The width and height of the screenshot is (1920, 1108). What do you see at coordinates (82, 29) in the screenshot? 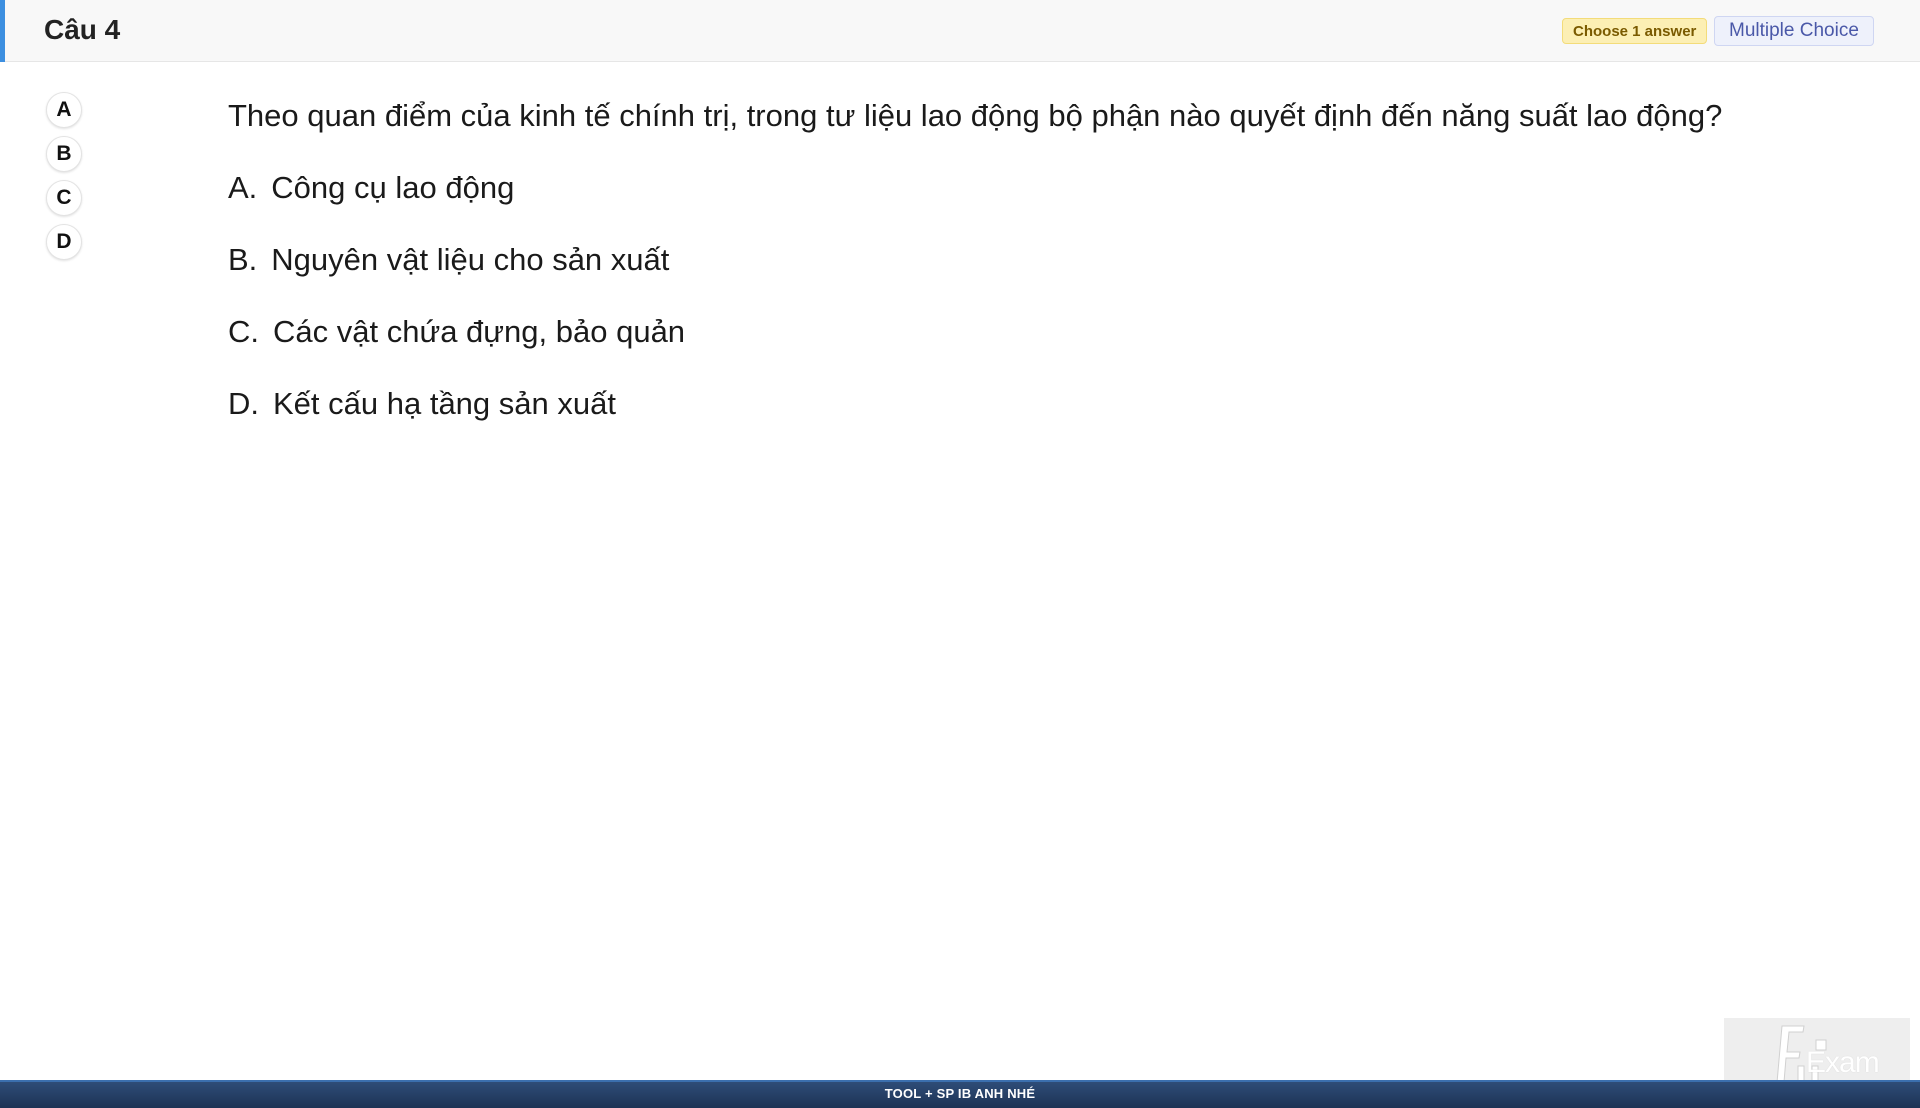
I see `question-title: Câu 4` at bounding box center [82, 29].